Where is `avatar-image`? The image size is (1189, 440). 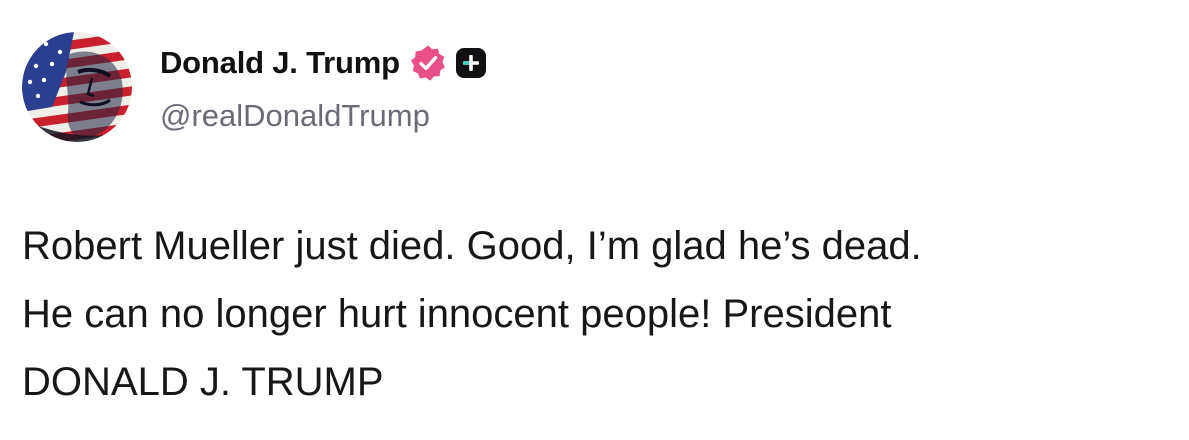
avatar-image is located at coordinates (77, 87).